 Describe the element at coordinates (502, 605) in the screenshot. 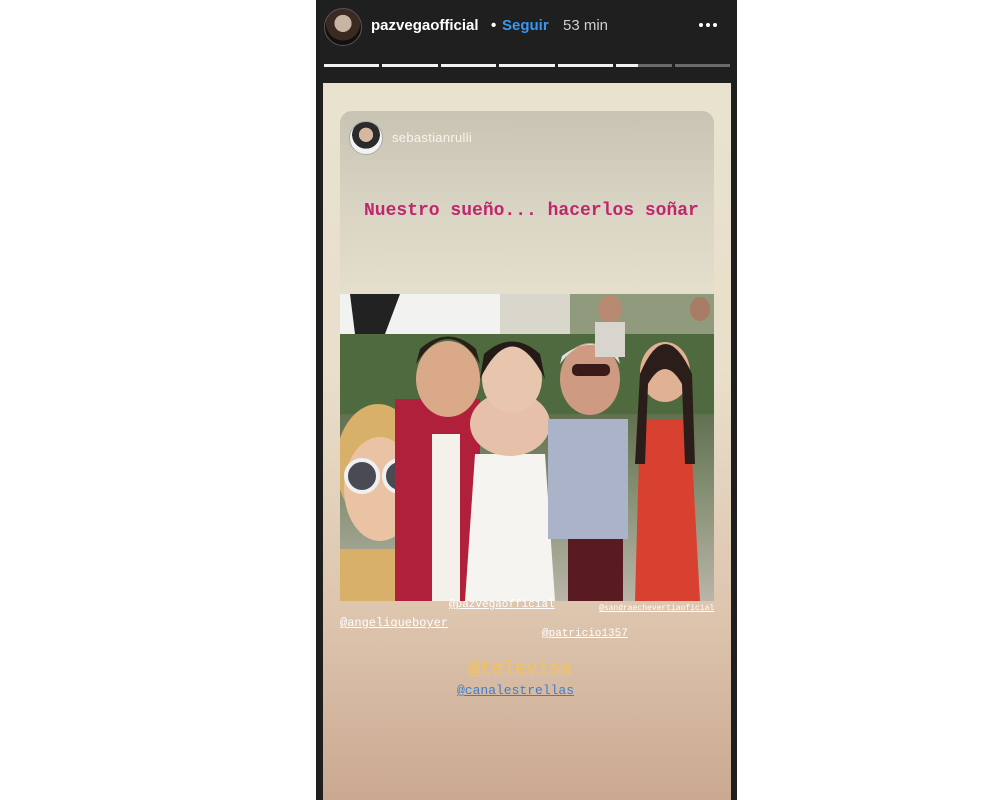

I see `mention-pazvegaofficial: @pazvegaofficial` at that location.